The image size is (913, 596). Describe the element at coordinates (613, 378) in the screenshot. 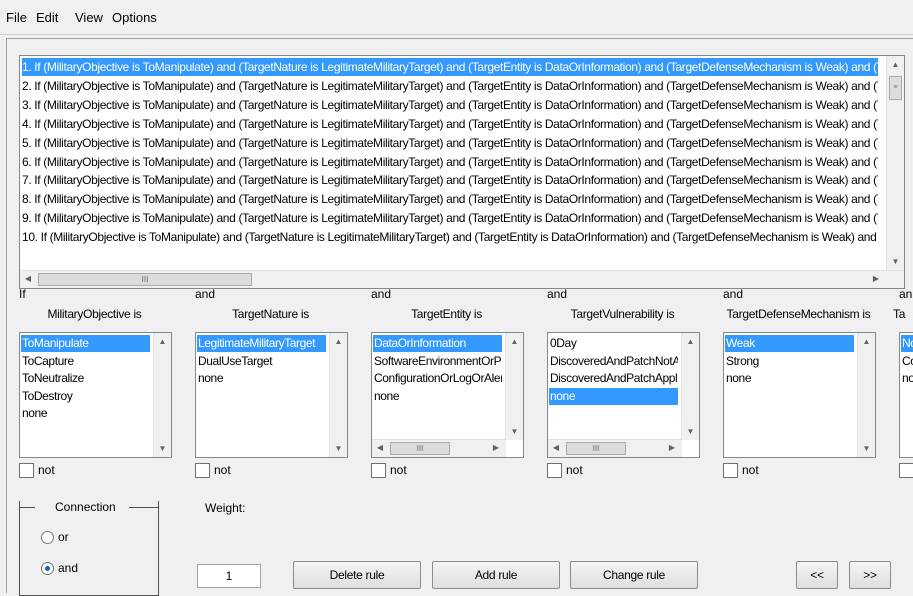

I see `option-item: DiscoveredAndPatchApplie` at that location.